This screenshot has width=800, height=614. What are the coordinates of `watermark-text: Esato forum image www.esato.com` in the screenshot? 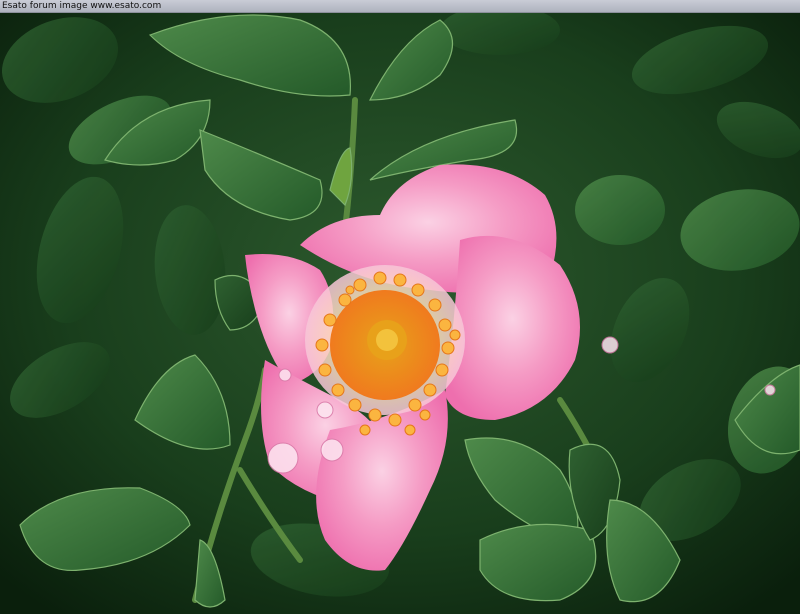 It's located at (82, 6).